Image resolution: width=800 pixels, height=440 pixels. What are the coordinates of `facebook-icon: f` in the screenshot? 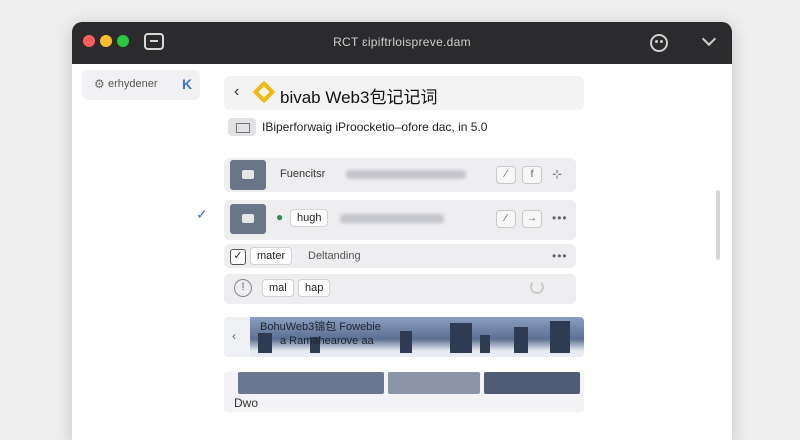 It's located at (532, 175).